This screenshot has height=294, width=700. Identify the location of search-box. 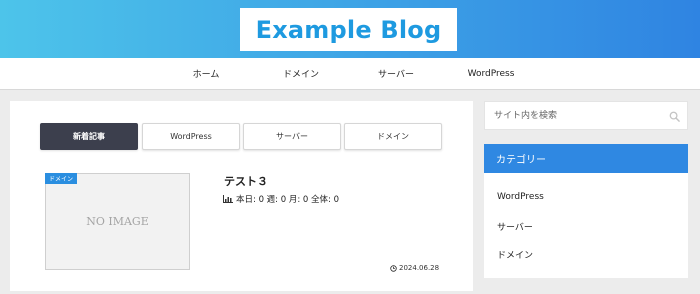
(586, 115).